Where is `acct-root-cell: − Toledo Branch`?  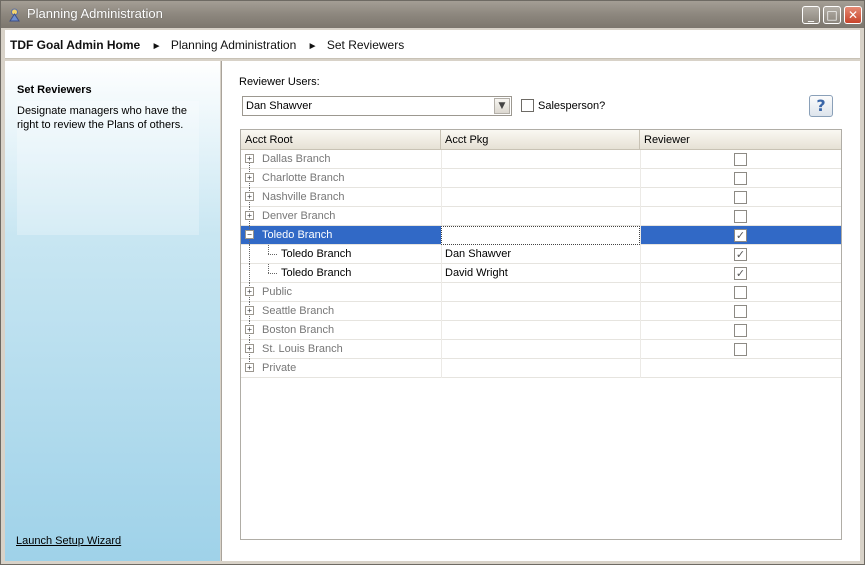 acct-root-cell: − Toledo Branch is located at coordinates (341, 235).